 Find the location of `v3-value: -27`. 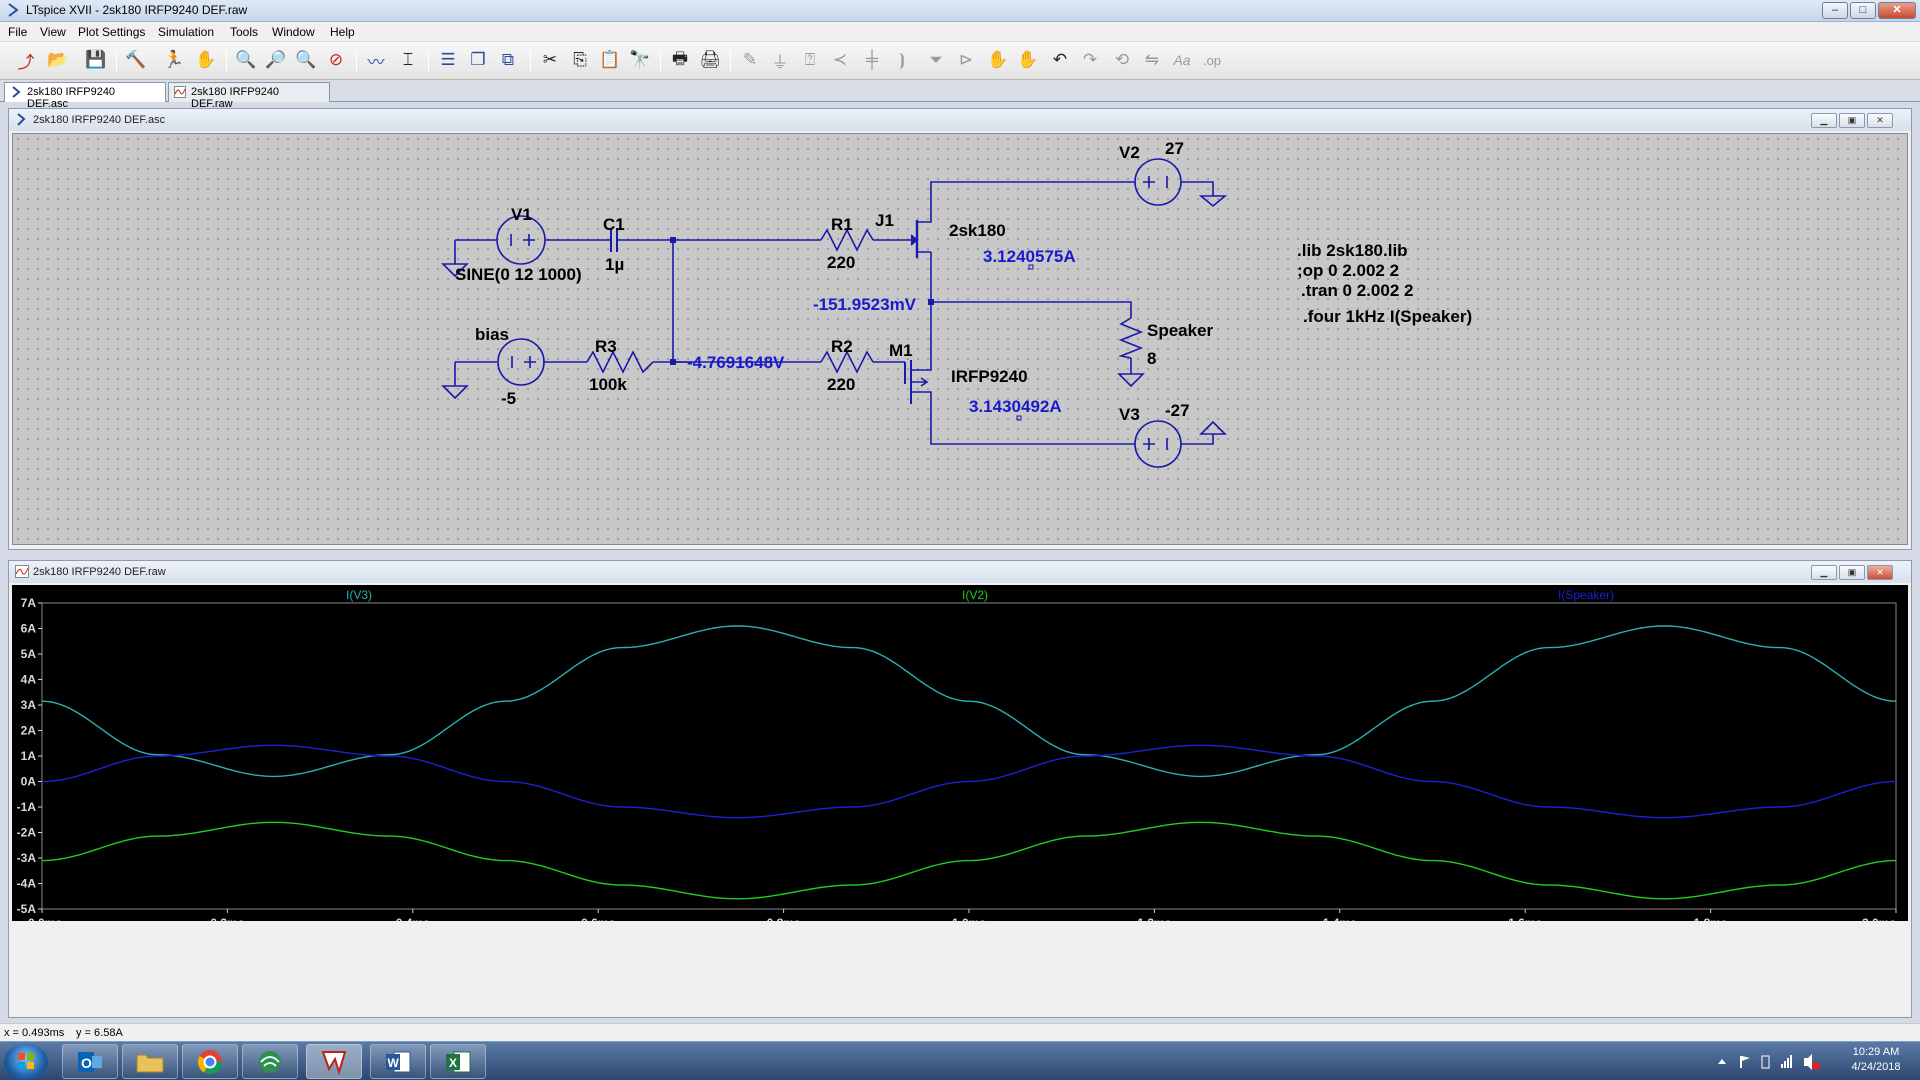

v3-value: -27 is located at coordinates (1177, 410).